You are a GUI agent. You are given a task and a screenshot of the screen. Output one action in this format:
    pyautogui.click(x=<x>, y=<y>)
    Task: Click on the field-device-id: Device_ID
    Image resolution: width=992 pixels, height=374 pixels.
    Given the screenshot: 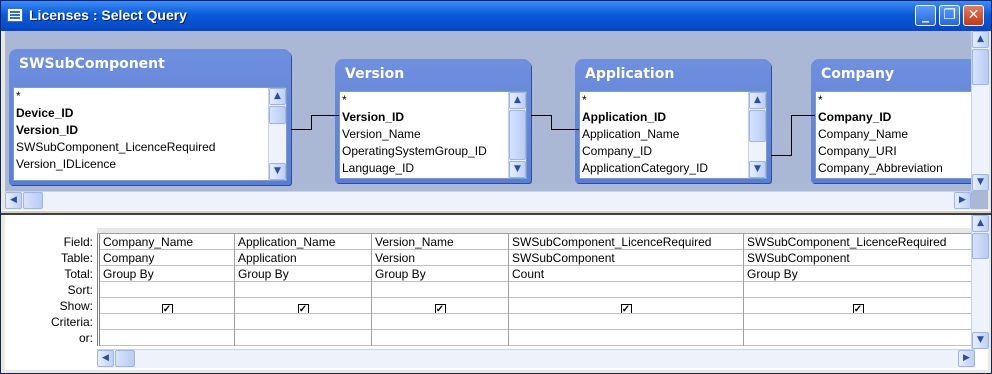 What is the action you would take?
    pyautogui.click(x=150, y=113)
    